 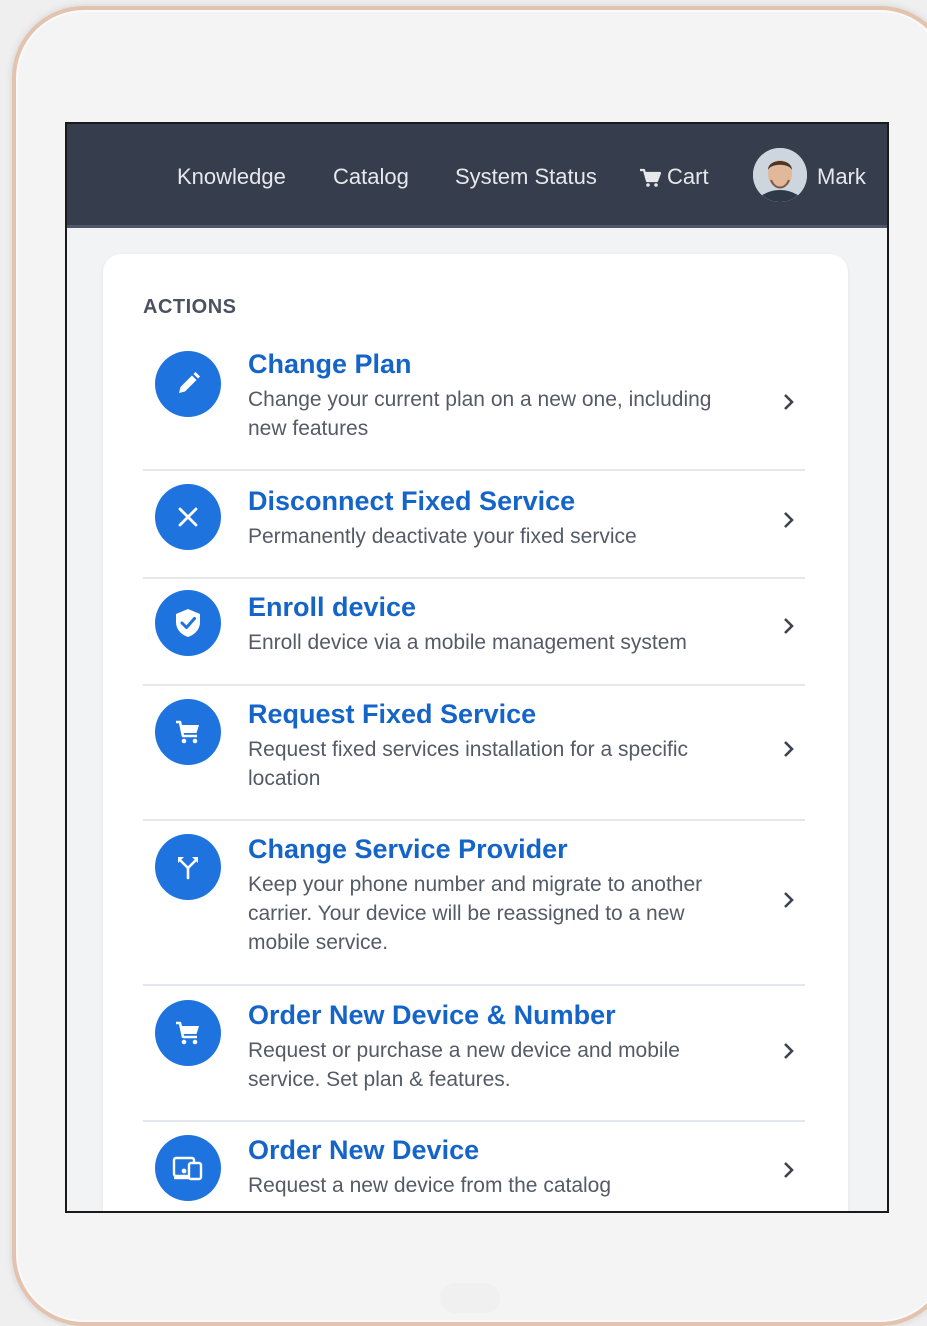 I want to click on action-title: Order New Device, so click(x=364, y=1150).